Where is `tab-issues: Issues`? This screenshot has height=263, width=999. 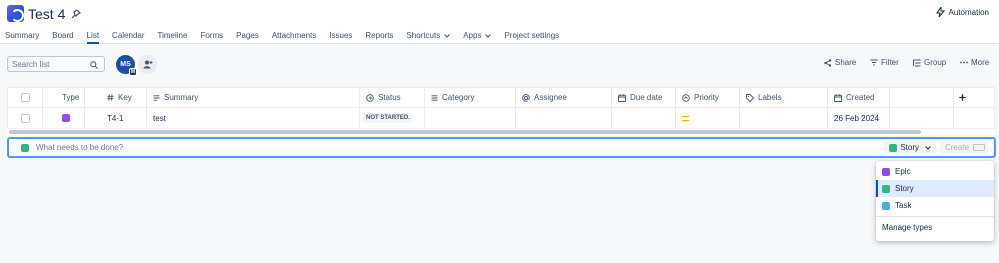 tab-issues: Issues is located at coordinates (340, 36).